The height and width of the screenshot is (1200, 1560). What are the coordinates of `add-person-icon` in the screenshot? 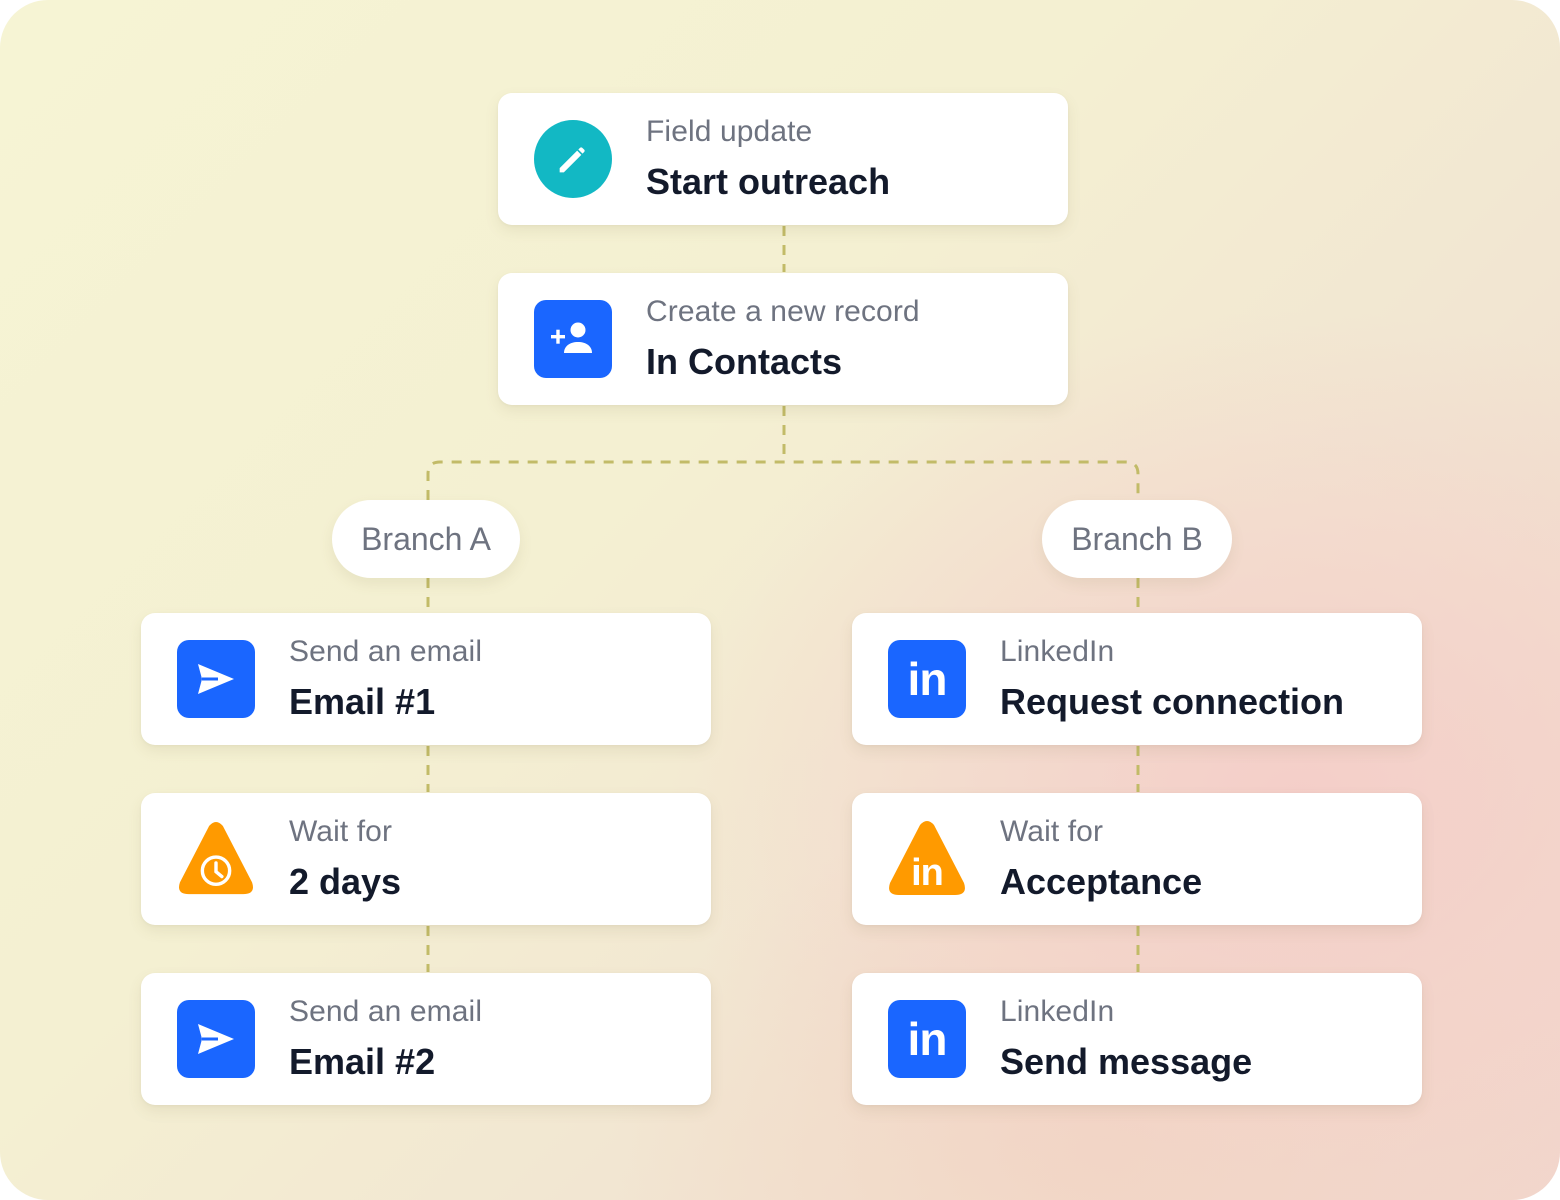 It's located at (573, 339).